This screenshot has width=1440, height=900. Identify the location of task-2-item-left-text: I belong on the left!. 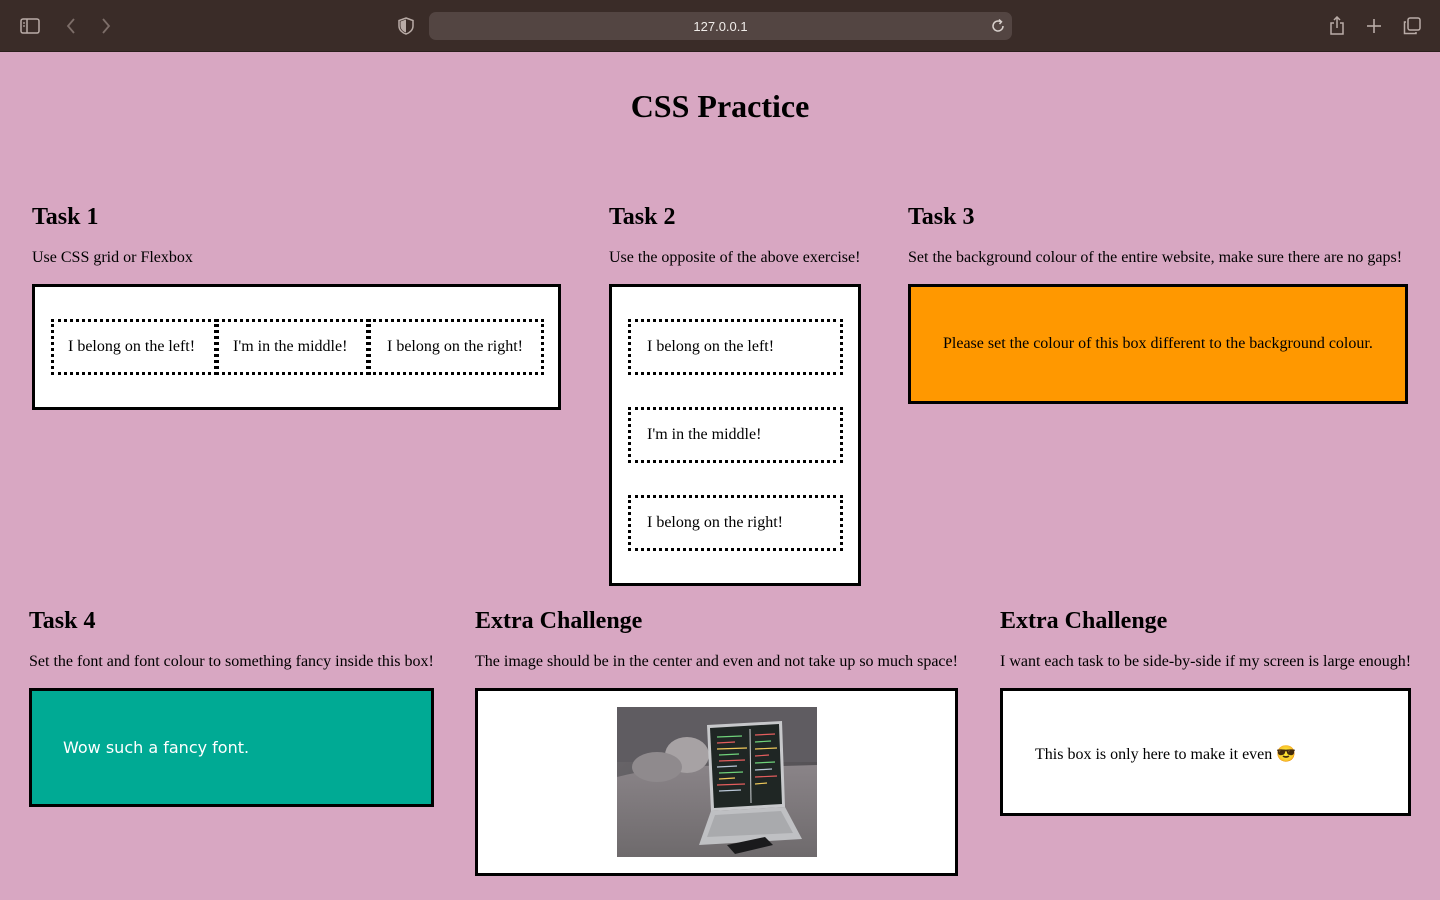
(711, 346).